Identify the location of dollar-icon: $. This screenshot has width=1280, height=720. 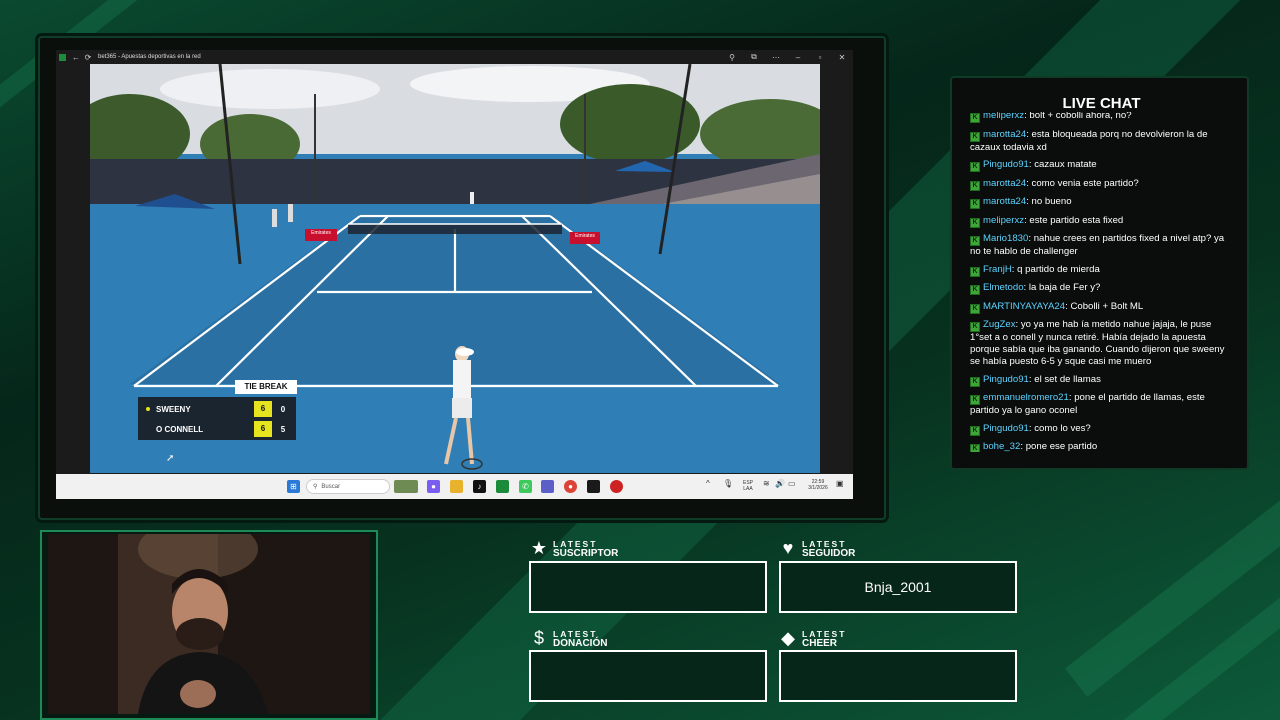
(538, 638).